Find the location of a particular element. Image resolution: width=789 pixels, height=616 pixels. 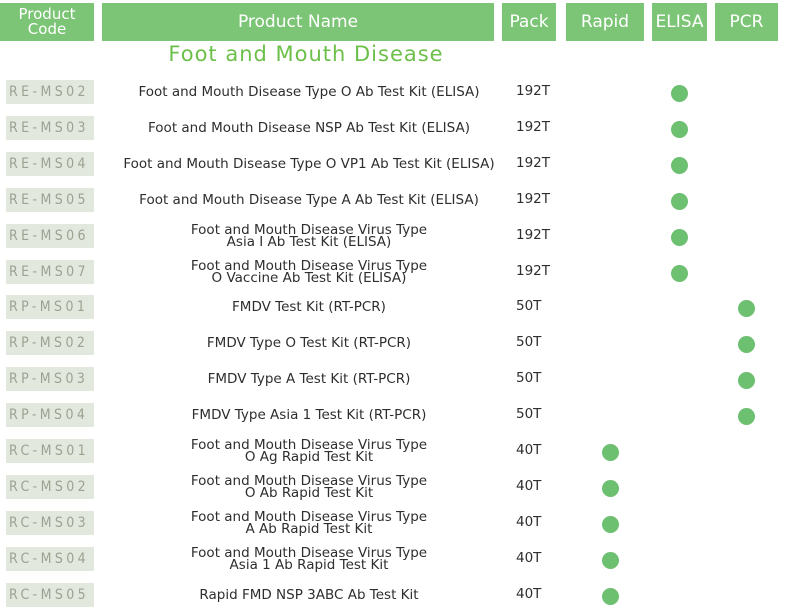

header-pcr-label: PCR is located at coordinates (746, 22).